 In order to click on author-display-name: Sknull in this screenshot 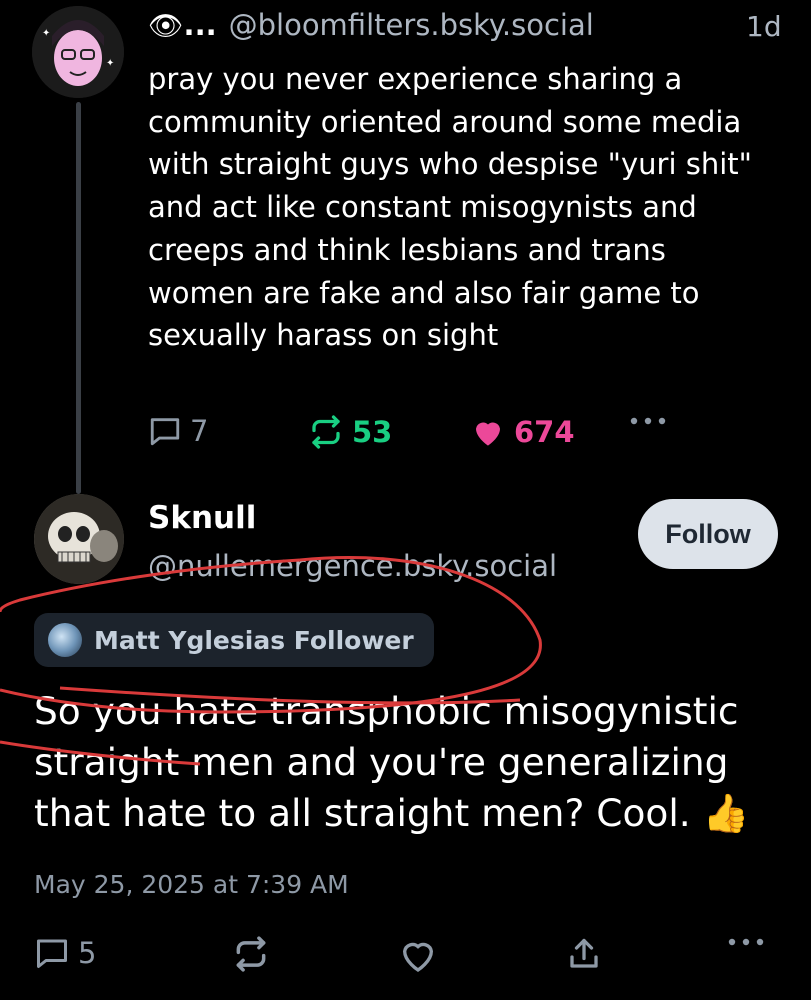, I will do `click(202, 518)`.